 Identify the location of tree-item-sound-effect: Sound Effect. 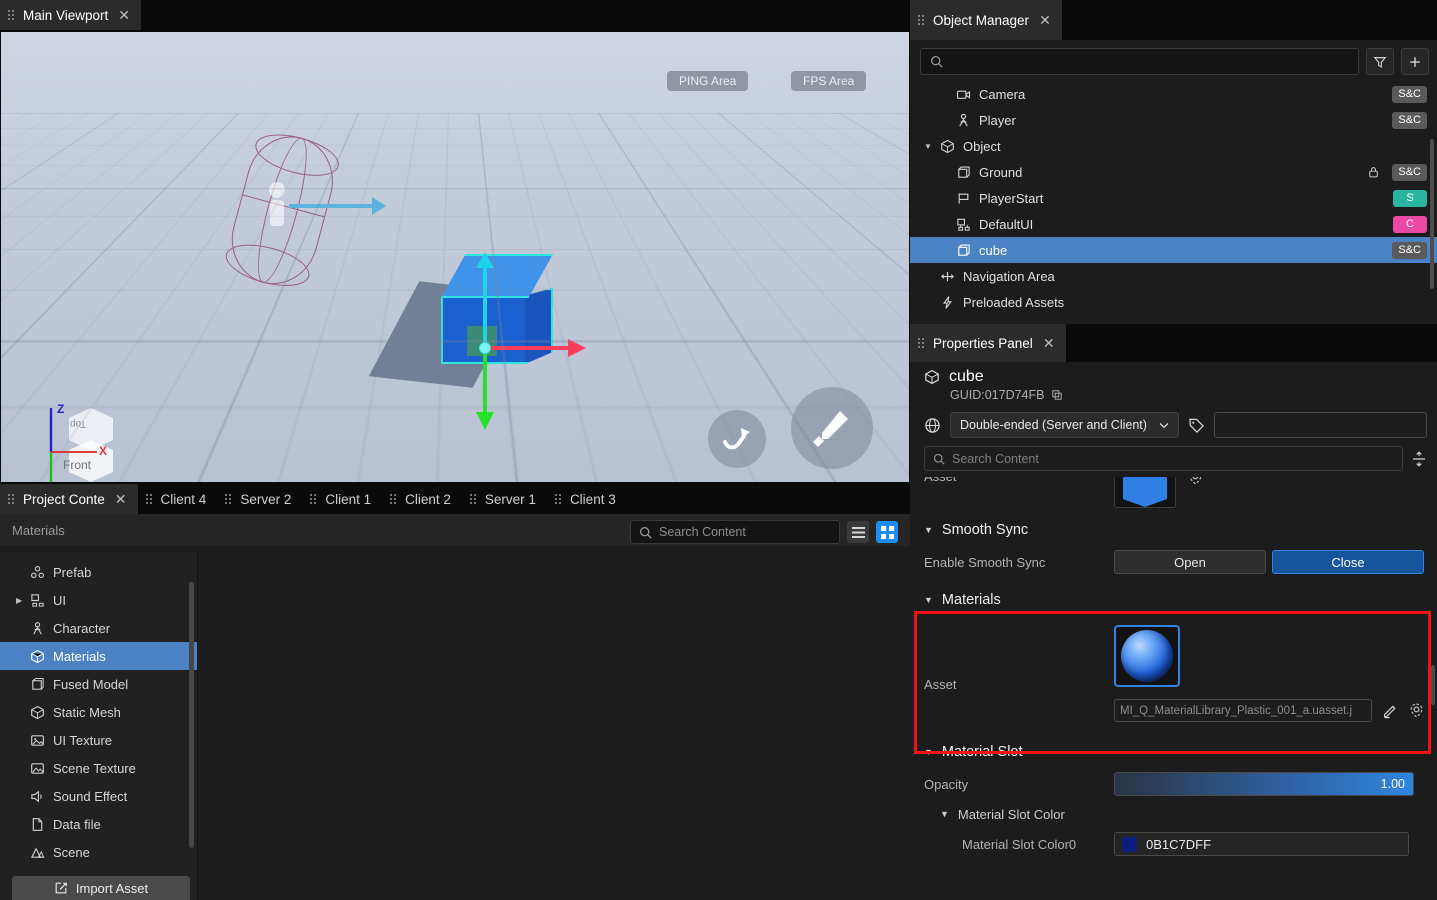
(98, 796).